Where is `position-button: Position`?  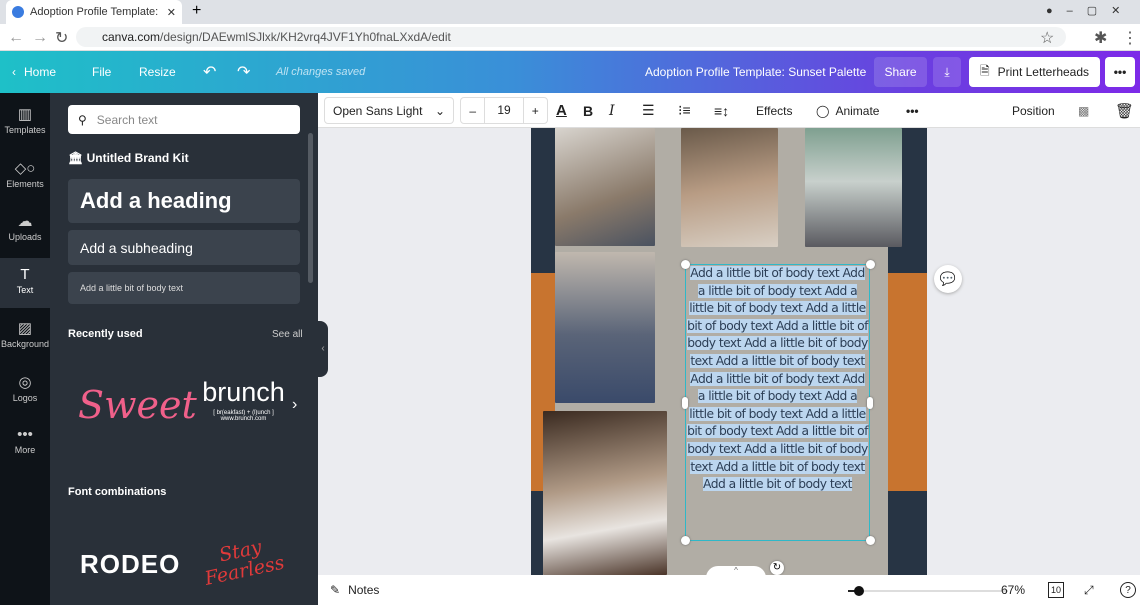 position-button: Position is located at coordinates (1033, 110).